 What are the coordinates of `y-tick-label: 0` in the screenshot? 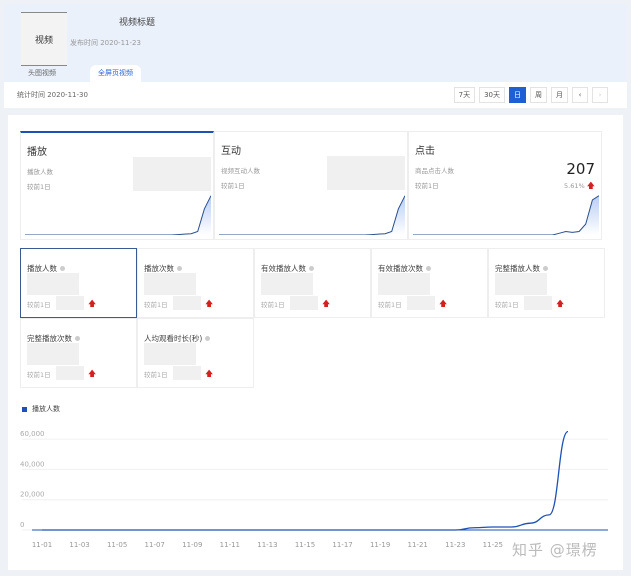 It's located at (22, 525).